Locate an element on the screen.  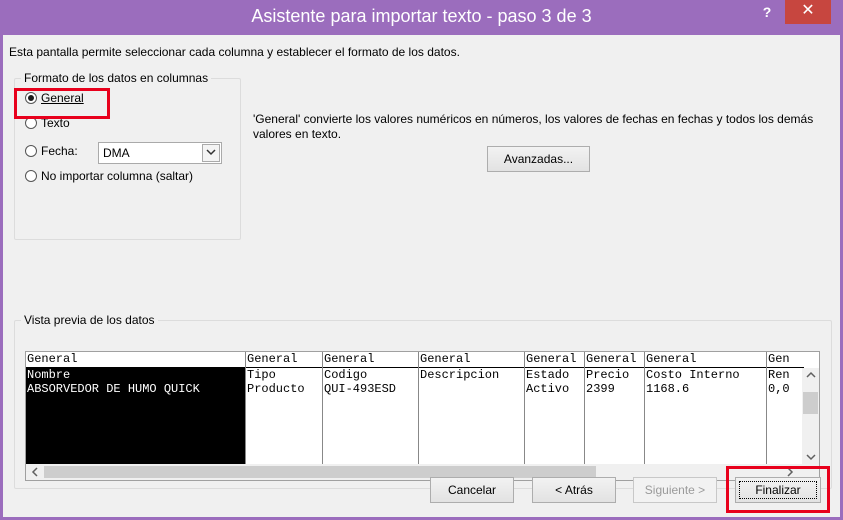
back-button: < Atrás is located at coordinates (574, 490).